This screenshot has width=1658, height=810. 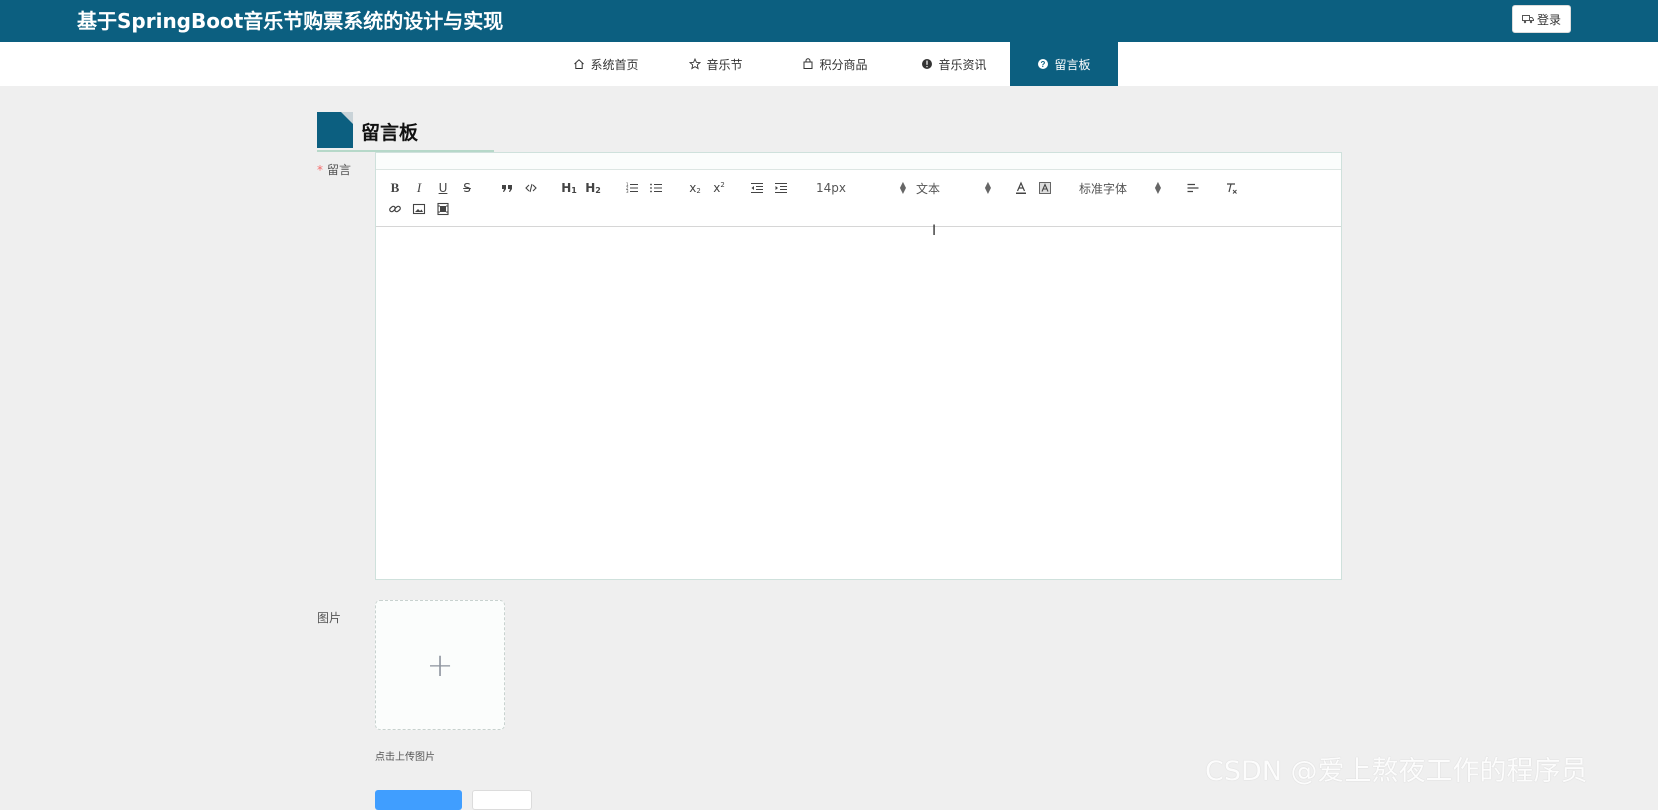 I want to click on image-upload-button: +, so click(x=440, y=665).